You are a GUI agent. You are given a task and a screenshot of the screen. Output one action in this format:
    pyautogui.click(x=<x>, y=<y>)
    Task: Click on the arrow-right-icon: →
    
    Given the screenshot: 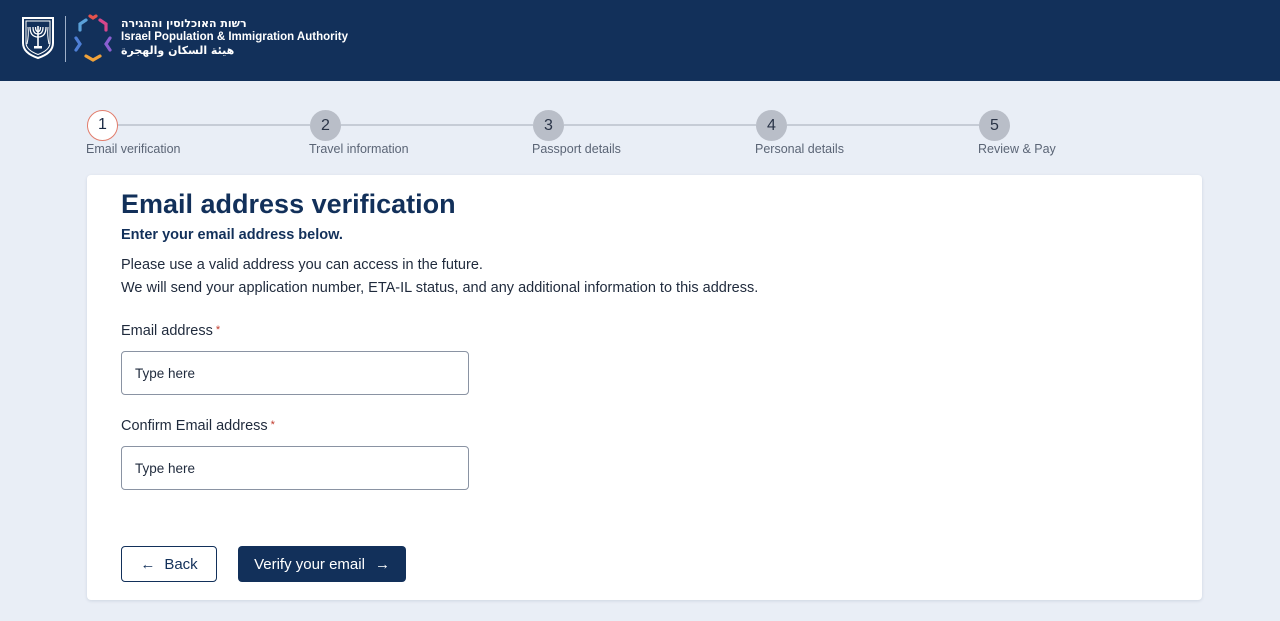 What is the action you would take?
    pyautogui.click(x=382, y=564)
    